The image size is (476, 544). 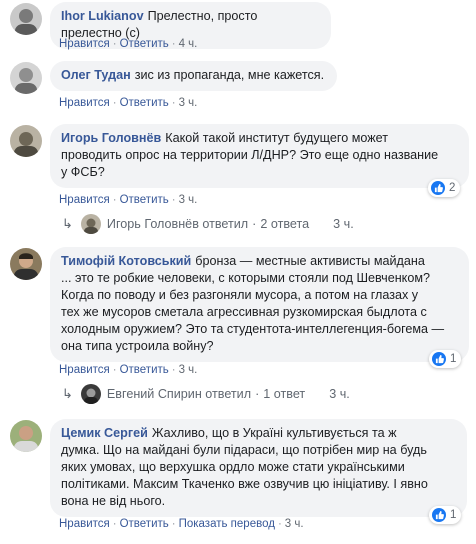 I want to click on comment-actions: Нравится · Ответить · 4 ч., so click(x=128, y=44).